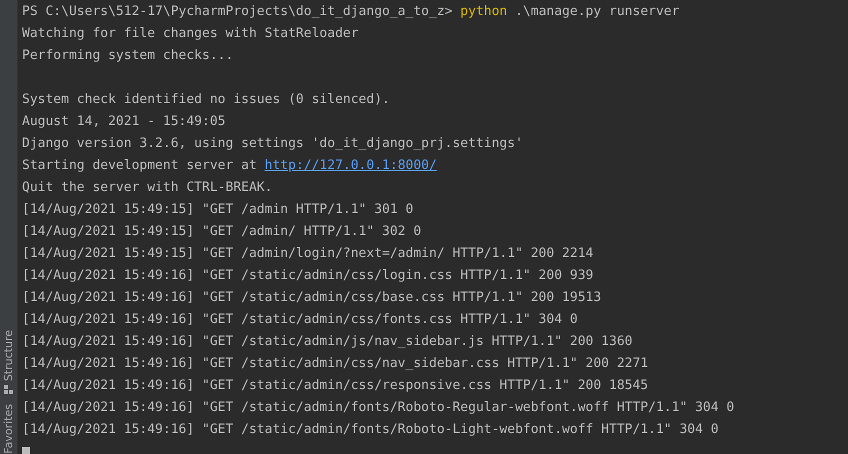  What do you see at coordinates (312, 298) in the screenshot?
I see `output-line: [14/Aug/2021 15:49:16] "GET /static/admin/css/base.css HTTP/1.1" 200 19513` at bounding box center [312, 298].